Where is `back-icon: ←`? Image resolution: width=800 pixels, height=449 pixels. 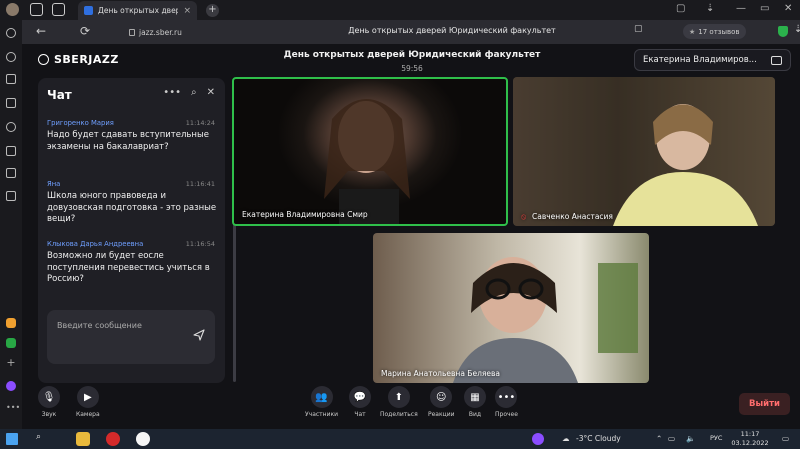 back-icon: ← is located at coordinates (41, 31).